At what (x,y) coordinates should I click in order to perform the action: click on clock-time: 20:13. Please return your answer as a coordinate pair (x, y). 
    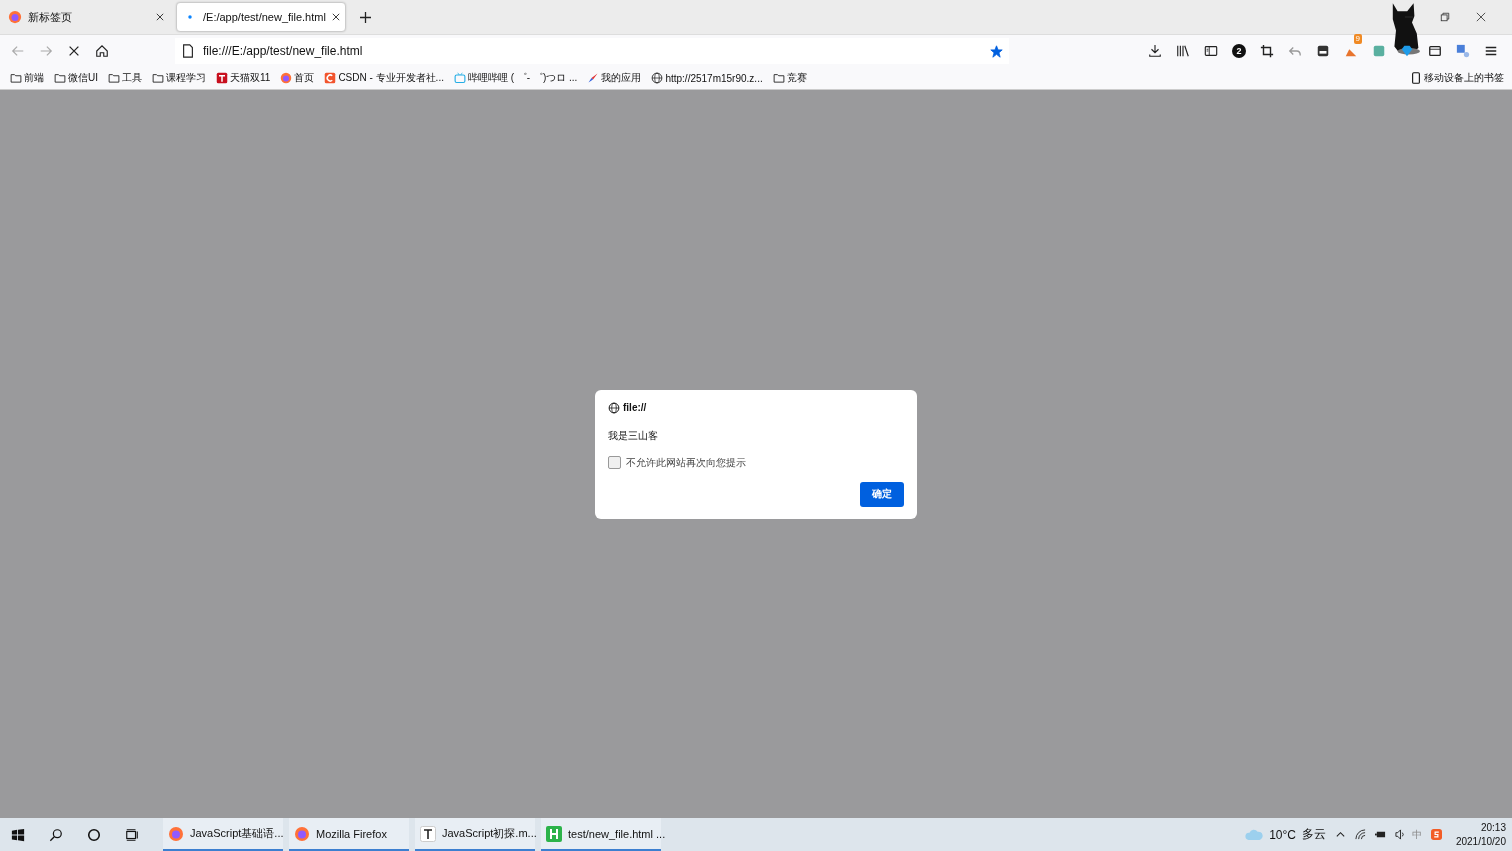
    Looking at the image, I should click on (1493, 827).